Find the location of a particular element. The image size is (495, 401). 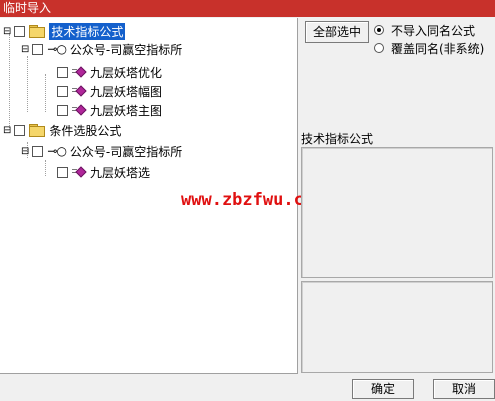

ok-button: 确定 is located at coordinates (383, 389).